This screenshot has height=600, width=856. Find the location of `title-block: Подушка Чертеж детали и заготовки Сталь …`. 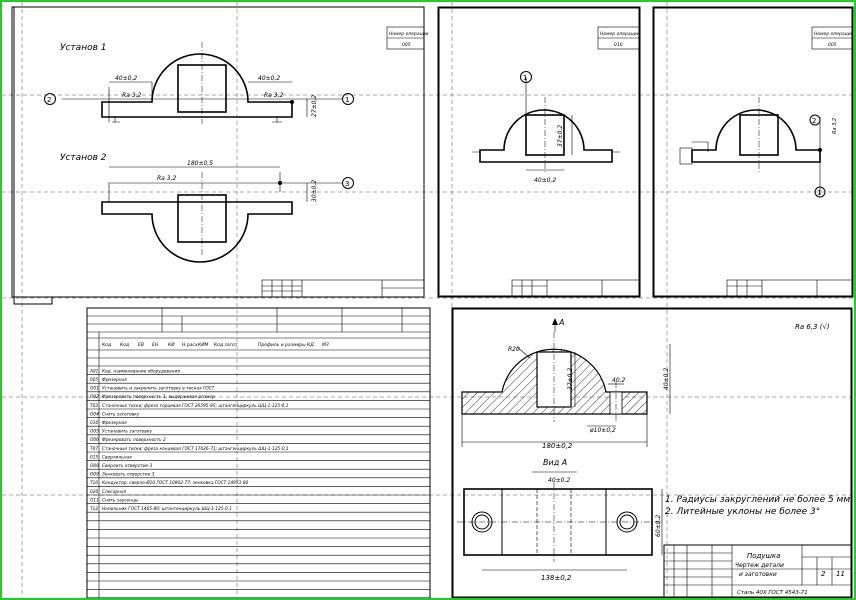

title-block: Подушка Чертеж детали и заготовки Сталь … is located at coordinates (758, 571).